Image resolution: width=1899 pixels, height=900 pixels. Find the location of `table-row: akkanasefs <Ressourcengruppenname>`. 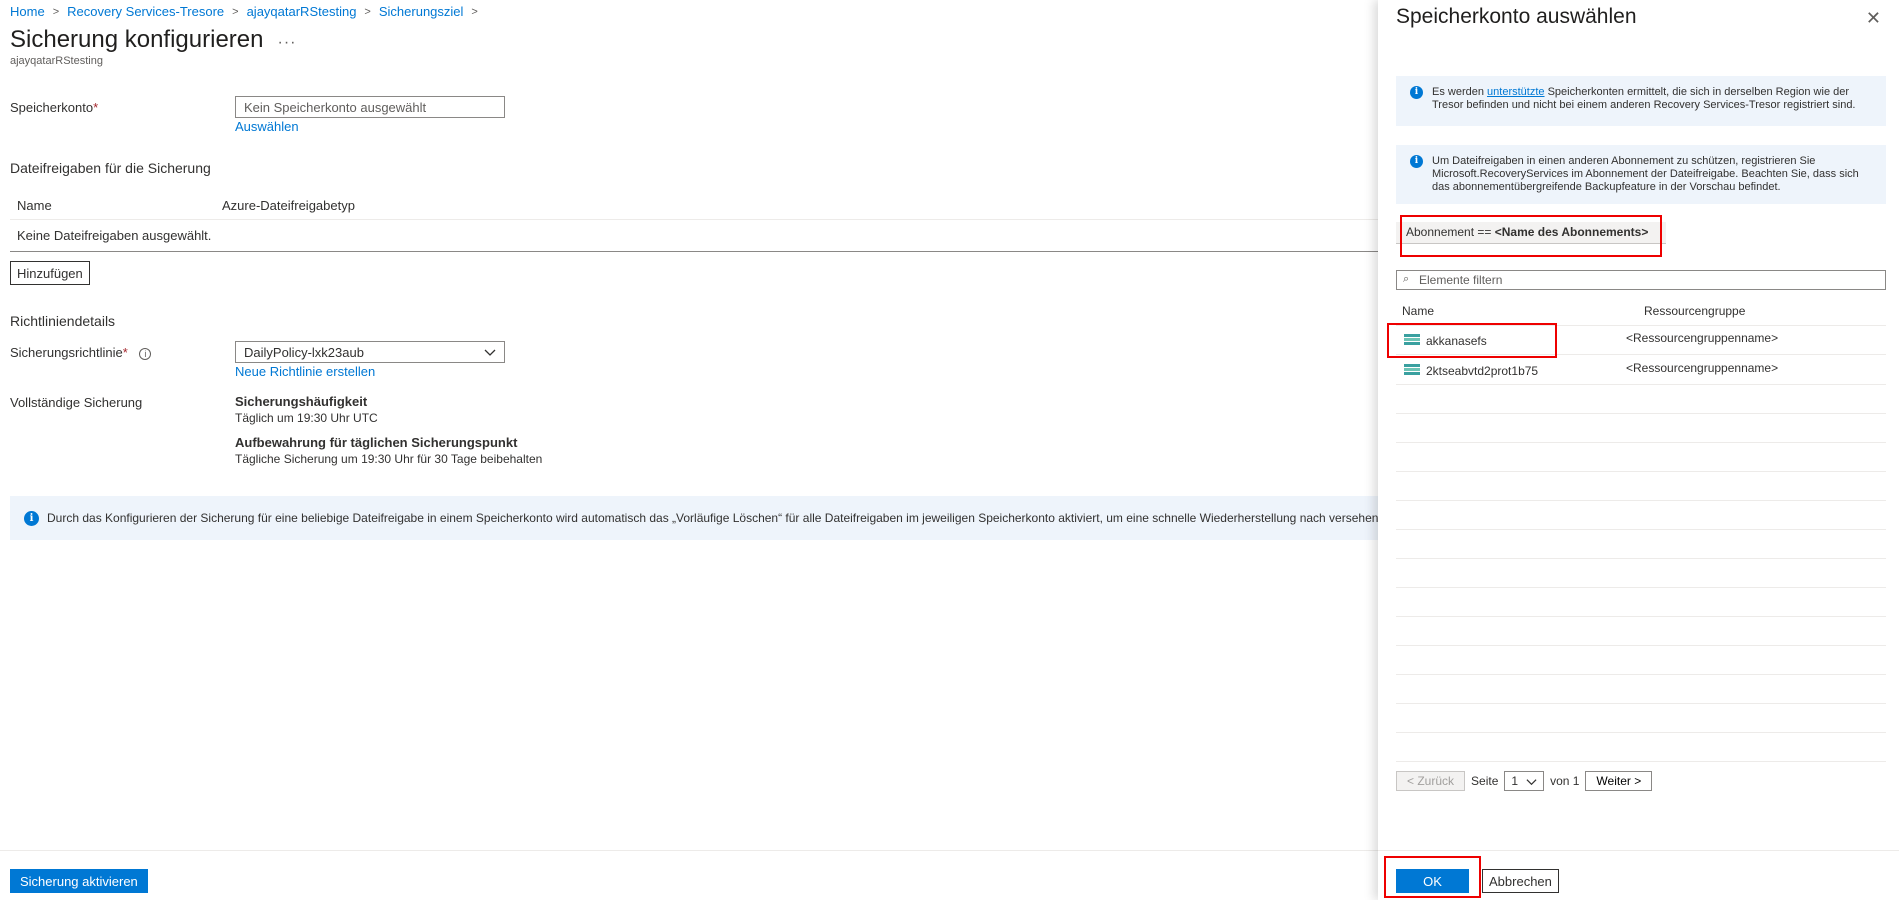

table-row: akkanasefs <Ressourcengruppenname> is located at coordinates (1641, 340).